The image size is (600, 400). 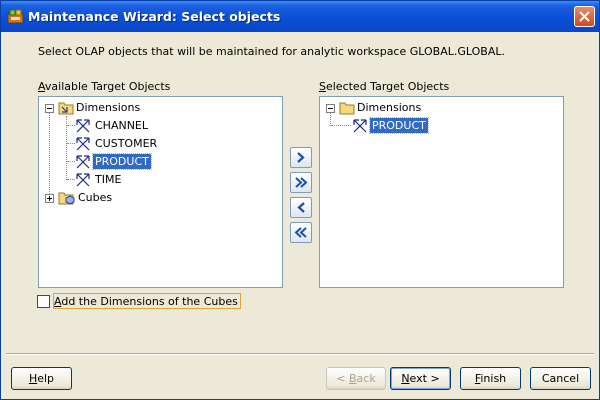 I want to click on close-icon, so click(x=584, y=16).